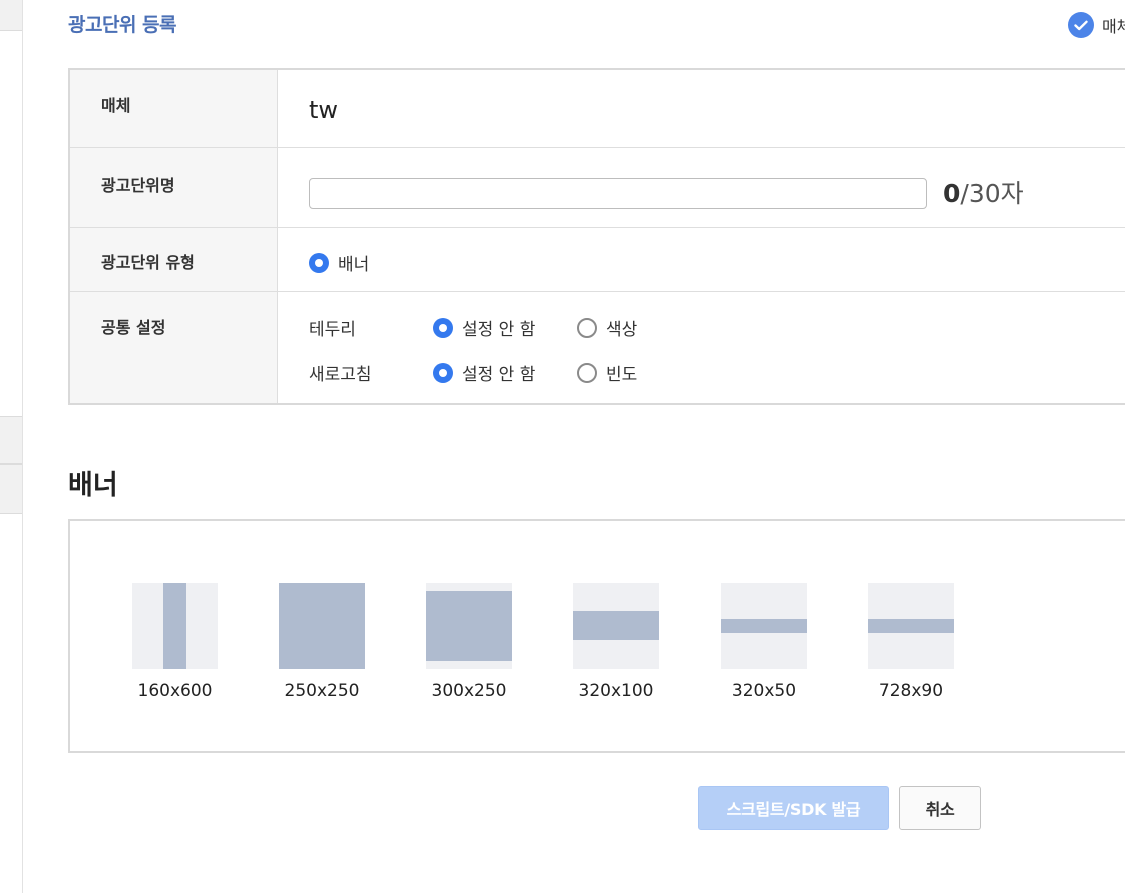 The width and height of the screenshot is (1125, 893). Describe the element at coordinates (340, 375) in the screenshot. I see `refresh-label: 새로고침` at that location.